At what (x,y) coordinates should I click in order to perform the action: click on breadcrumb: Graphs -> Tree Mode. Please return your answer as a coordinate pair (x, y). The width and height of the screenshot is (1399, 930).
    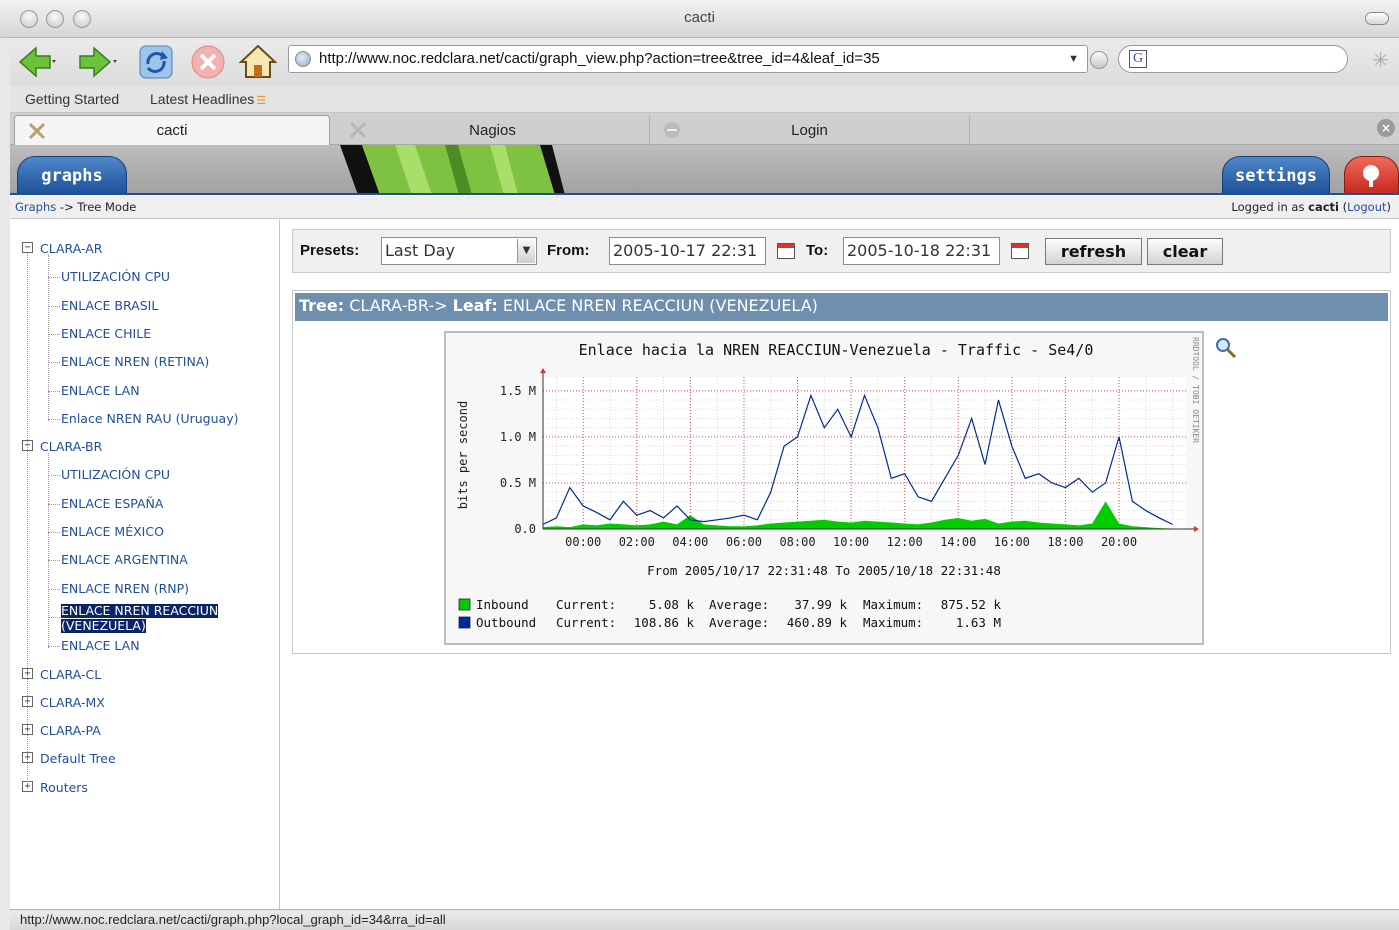
    Looking at the image, I should click on (75, 207).